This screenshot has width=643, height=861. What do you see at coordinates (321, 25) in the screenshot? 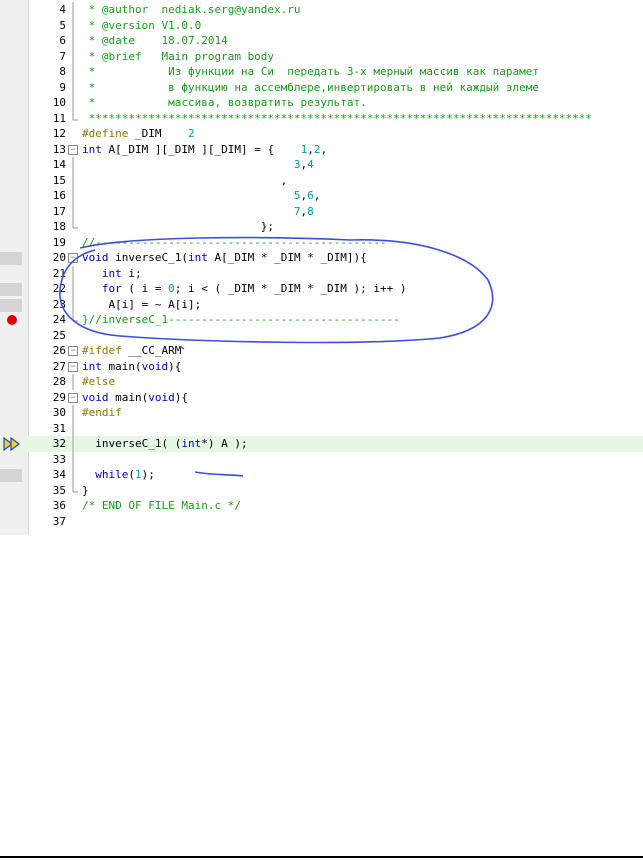
I see `code-line: 5 * @version V1.0.0` at bounding box center [321, 25].